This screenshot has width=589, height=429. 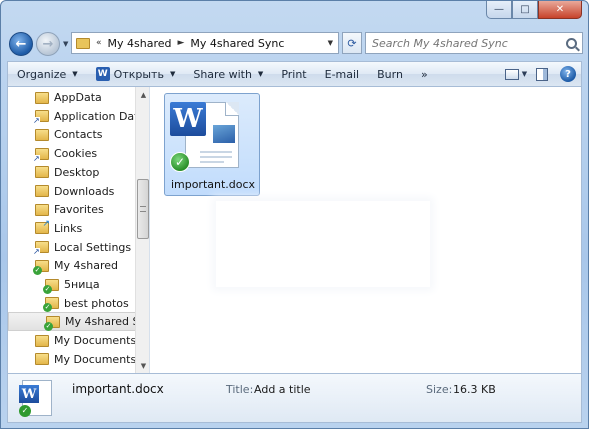 What do you see at coordinates (571, 43) in the screenshot?
I see `search-icon` at bounding box center [571, 43].